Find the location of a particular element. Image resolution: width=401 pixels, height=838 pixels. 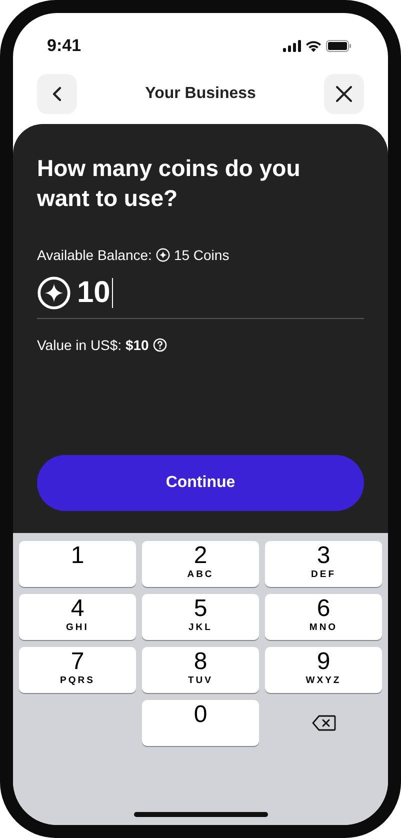

help-icon is located at coordinates (159, 345).